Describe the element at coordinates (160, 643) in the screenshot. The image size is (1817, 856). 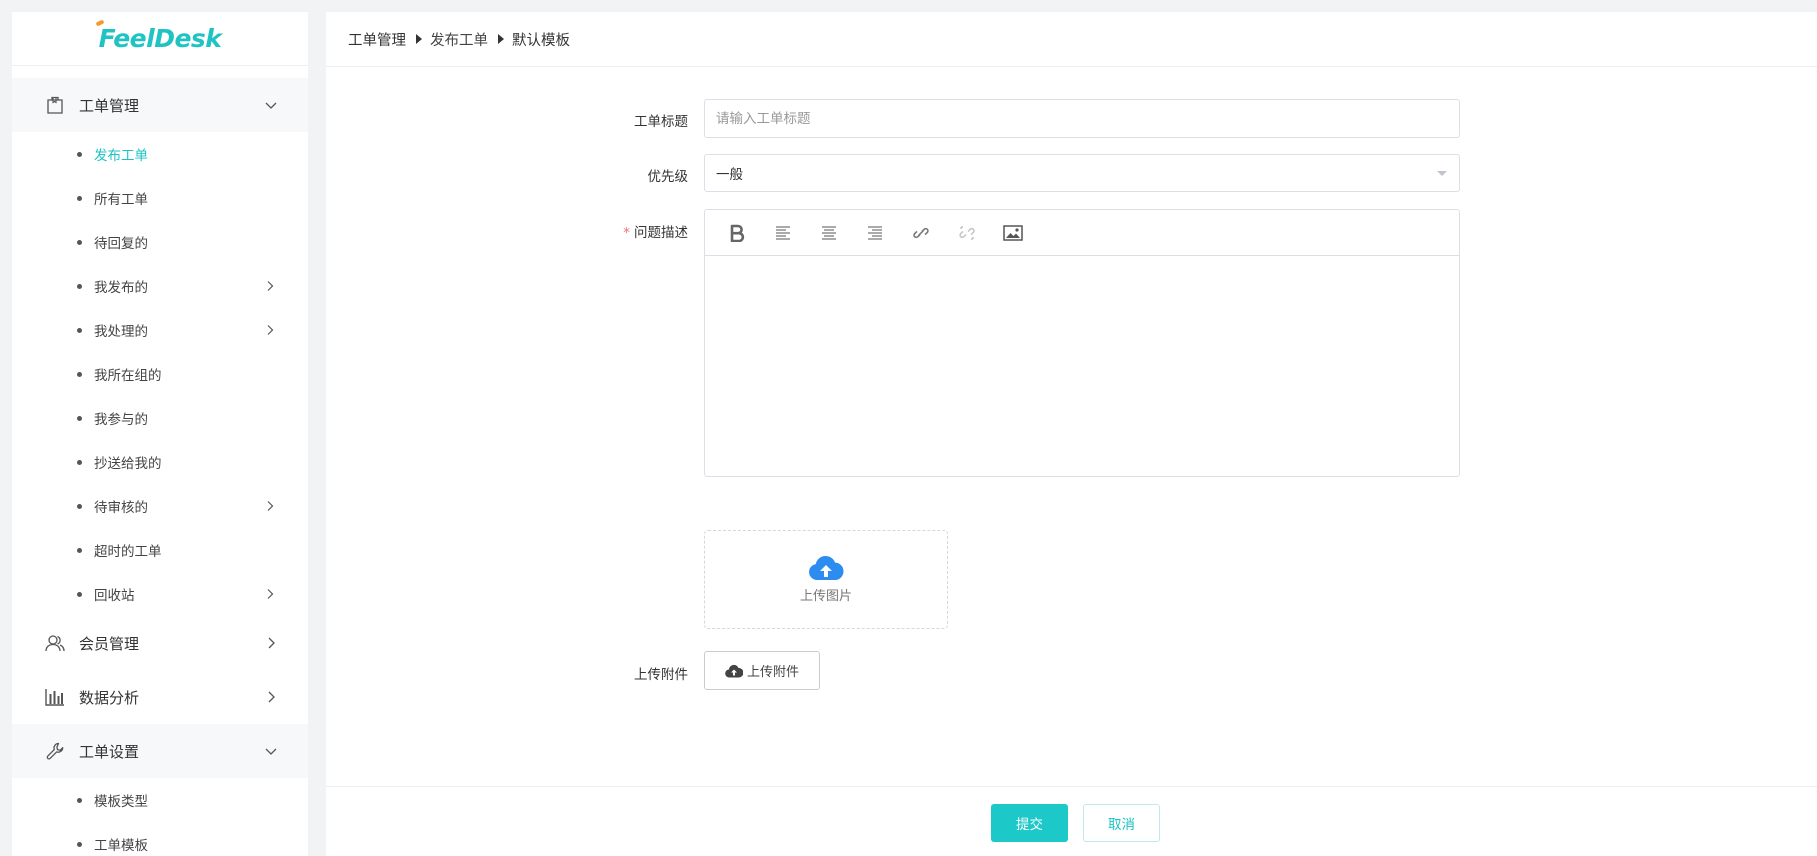
I see `sidebar-group-members: 会员管理` at that location.